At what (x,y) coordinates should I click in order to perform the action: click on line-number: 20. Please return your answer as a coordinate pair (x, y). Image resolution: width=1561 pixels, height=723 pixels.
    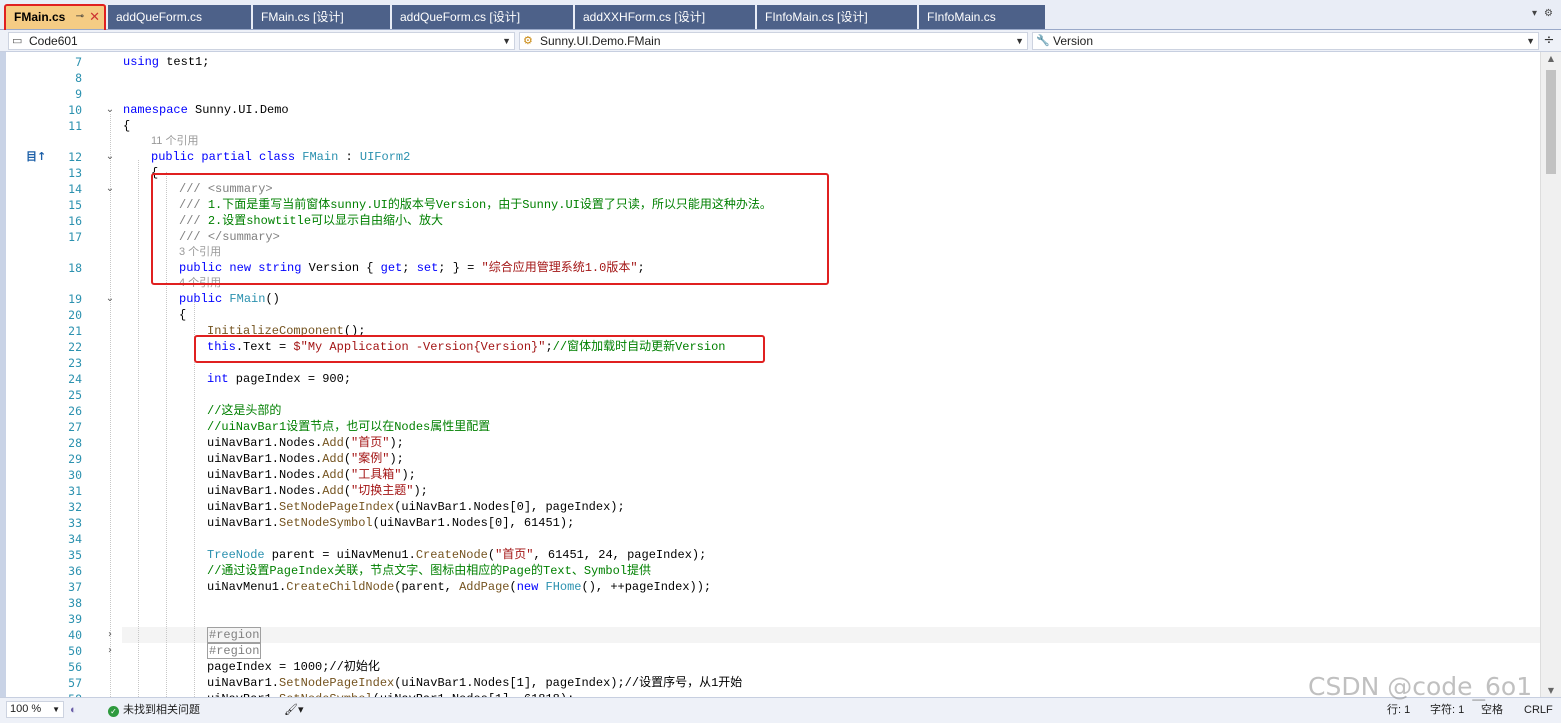
    Looking at the image, I should click on (75, 315).